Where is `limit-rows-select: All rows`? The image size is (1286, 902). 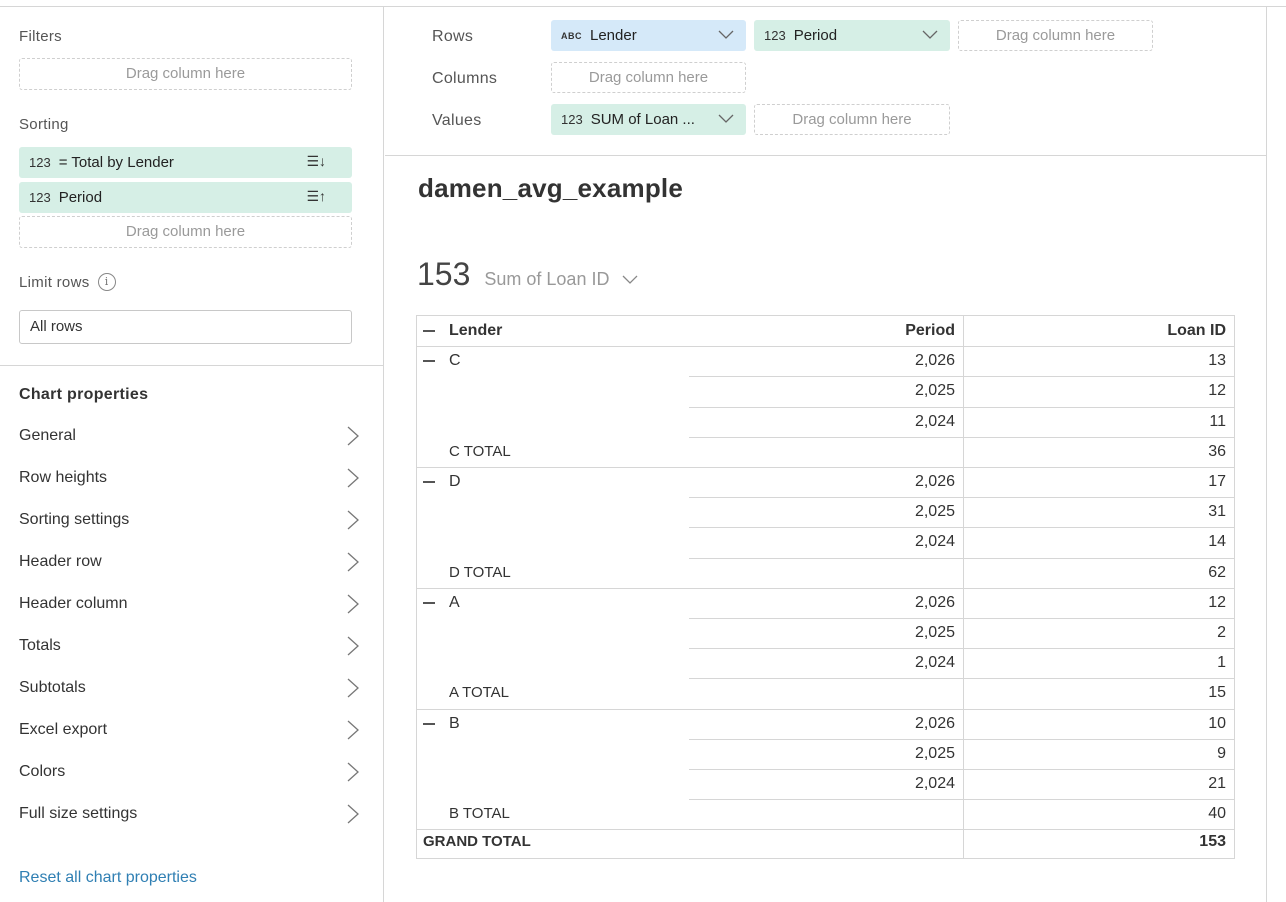 limit-rows-select: All rows is located at coordinates (185, 327).